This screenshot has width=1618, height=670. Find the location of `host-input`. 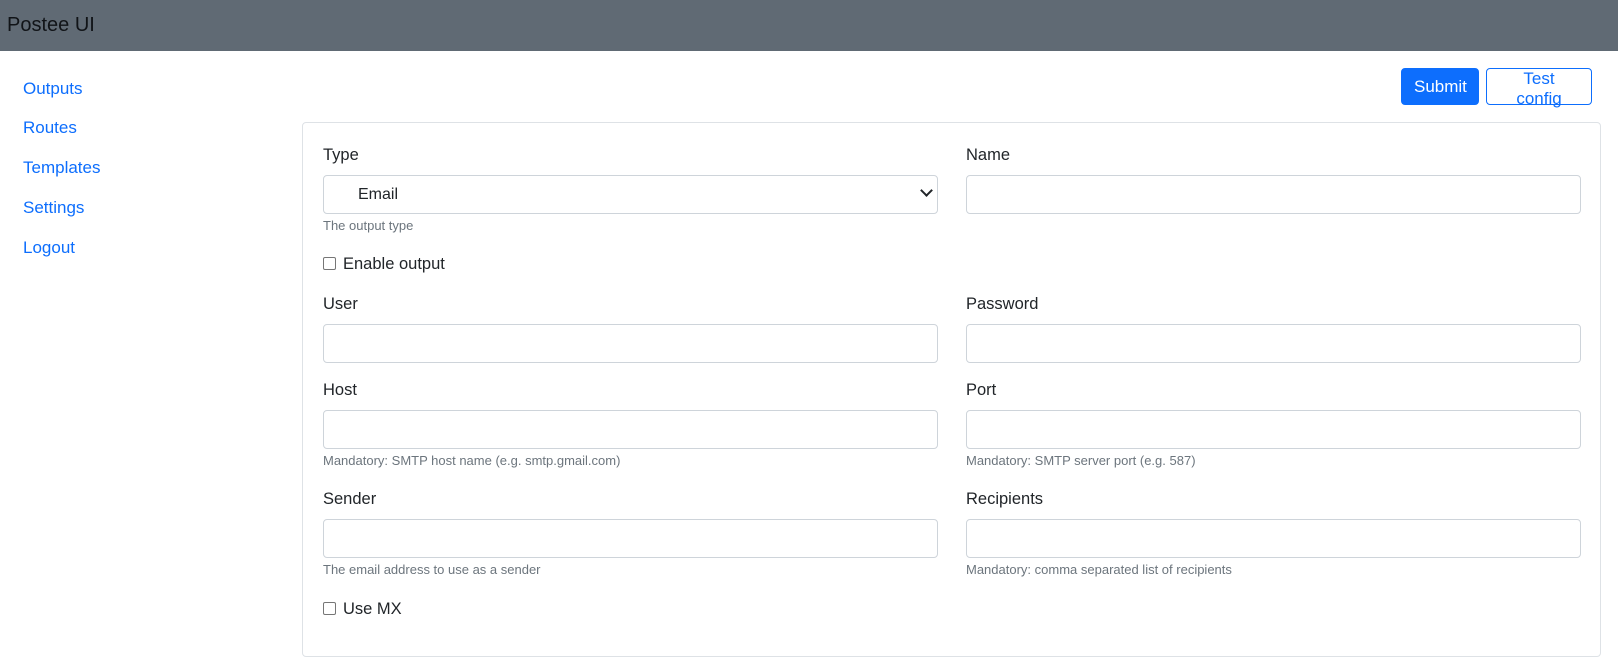

host-input is located at coordinates (630, 429).